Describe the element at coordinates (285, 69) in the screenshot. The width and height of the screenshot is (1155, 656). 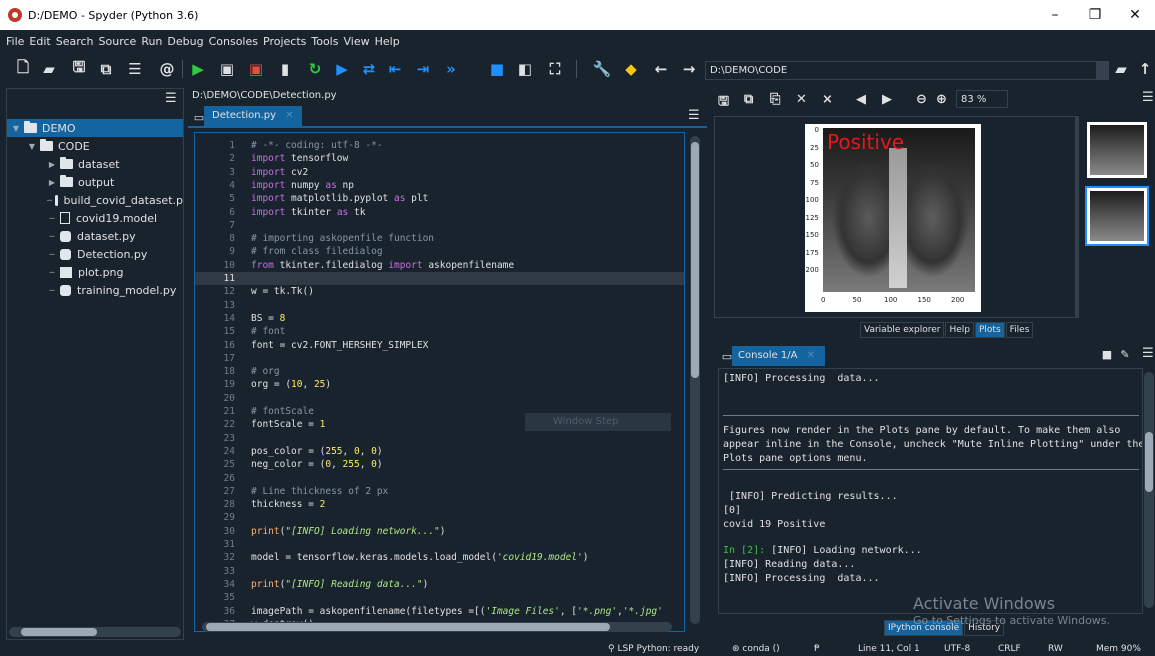
I see `run-selection-icon: ▮` at that location.